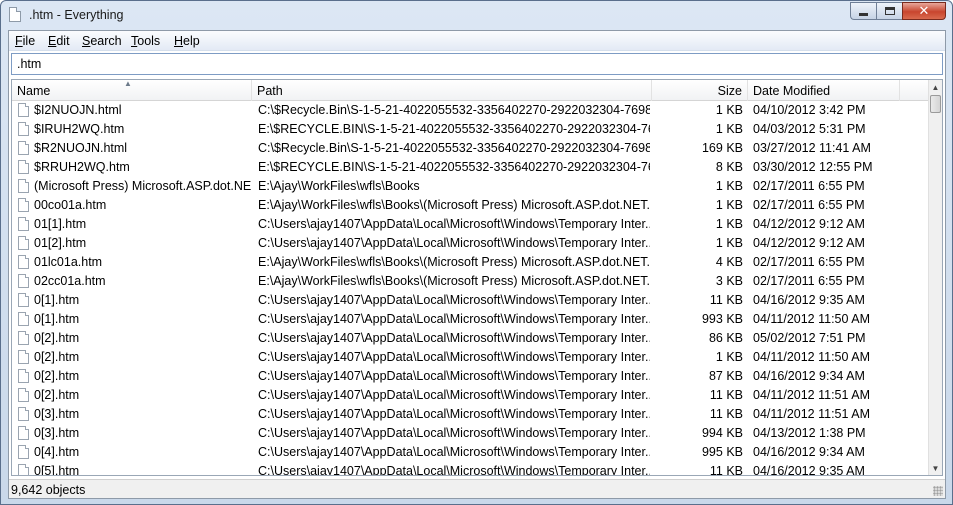 This screenshot has width=953, height=505. Describe the element at coordinates (19, 41) in the screenshot. I see `menu-file-accel: F` at that location.